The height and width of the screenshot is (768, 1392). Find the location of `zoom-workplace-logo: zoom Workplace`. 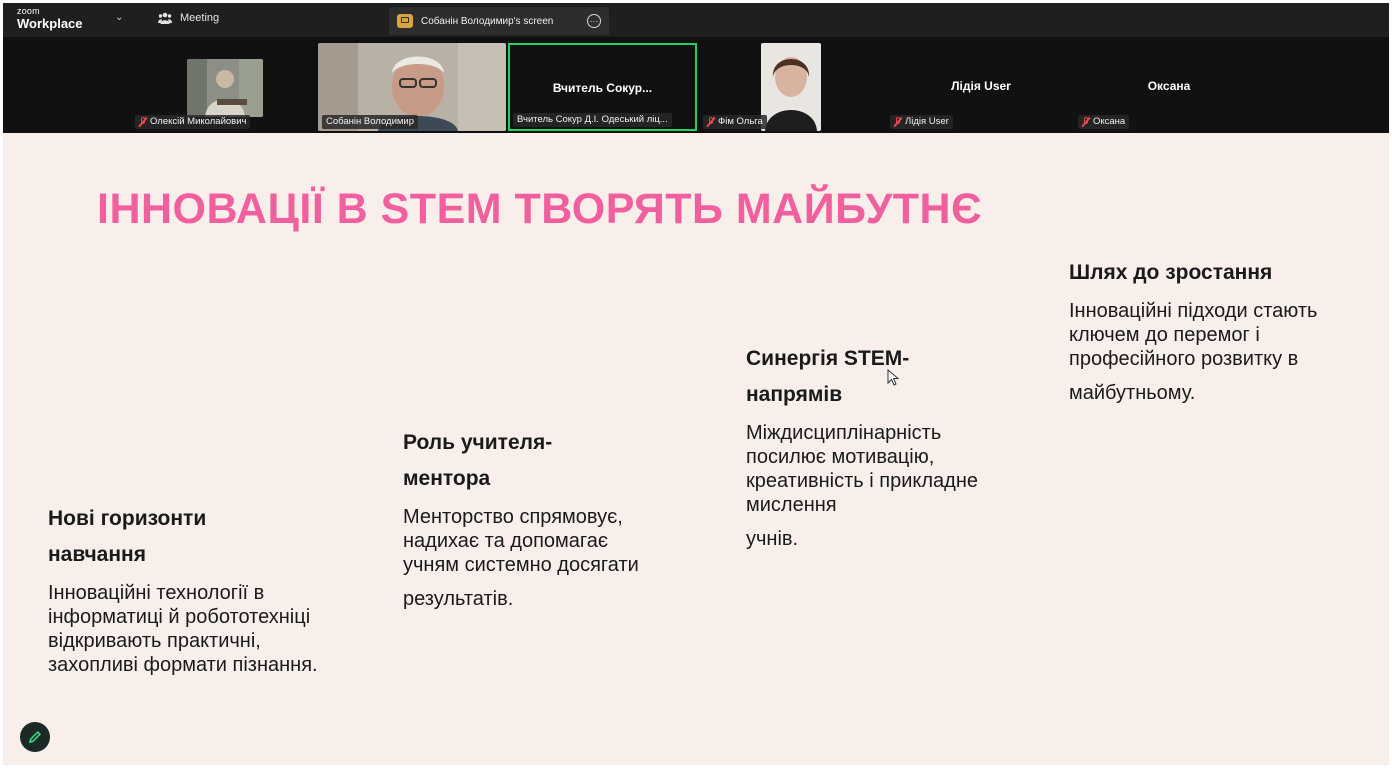

zoom-workplace-logo: zoom Workplace is located at coordinates (50, 18).